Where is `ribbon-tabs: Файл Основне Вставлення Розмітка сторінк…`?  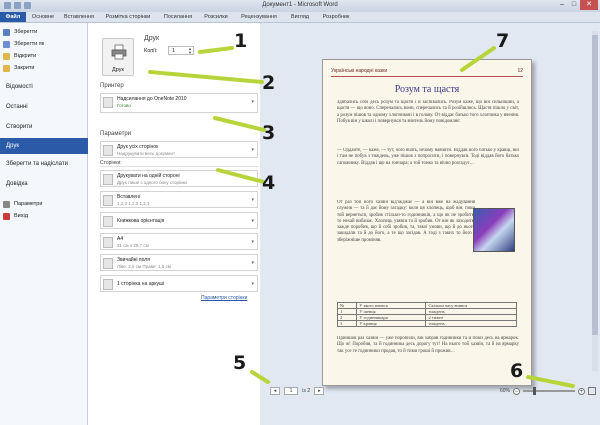
ribbon-tabs: Файл Основне Вставлення Розмітка сторінк… is located at coordinates (300, 17).